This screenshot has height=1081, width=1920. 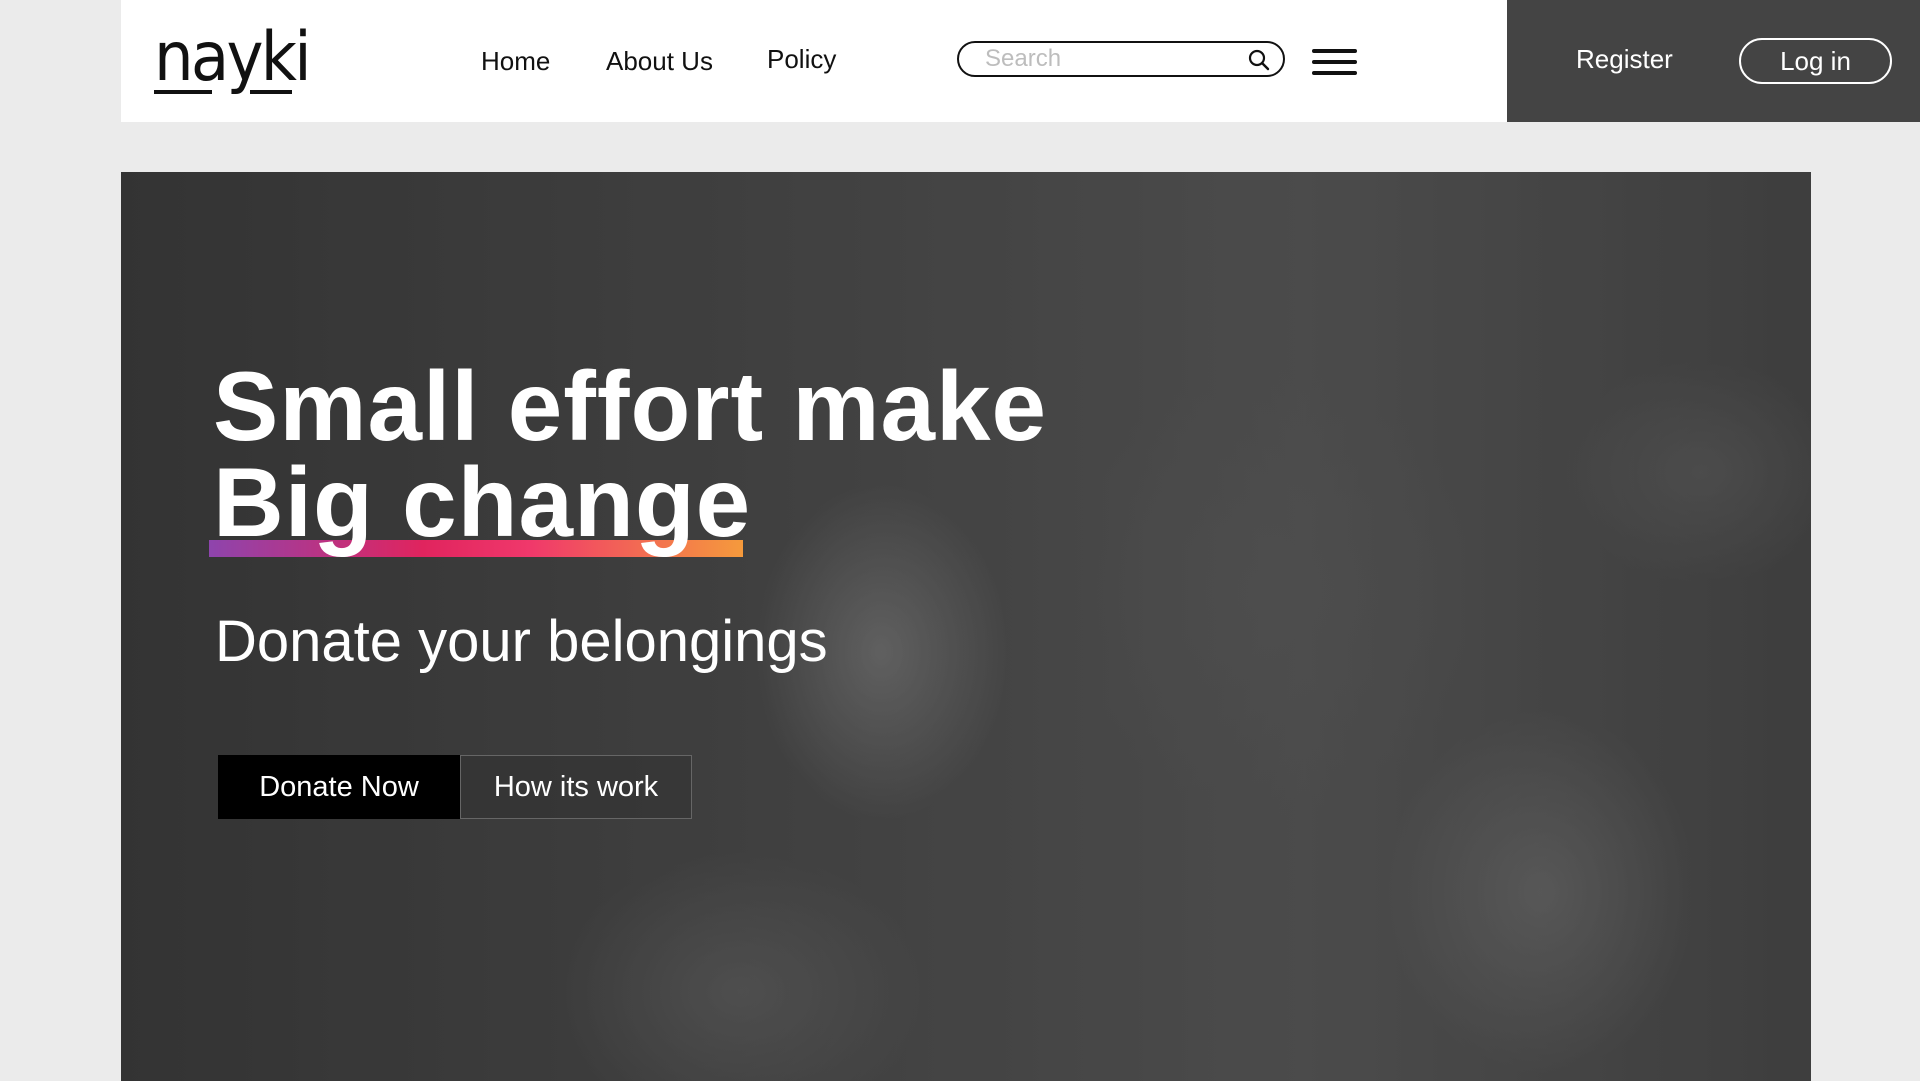 I want to click on hamburger-menu-icon, so click(x=1334, y=62).